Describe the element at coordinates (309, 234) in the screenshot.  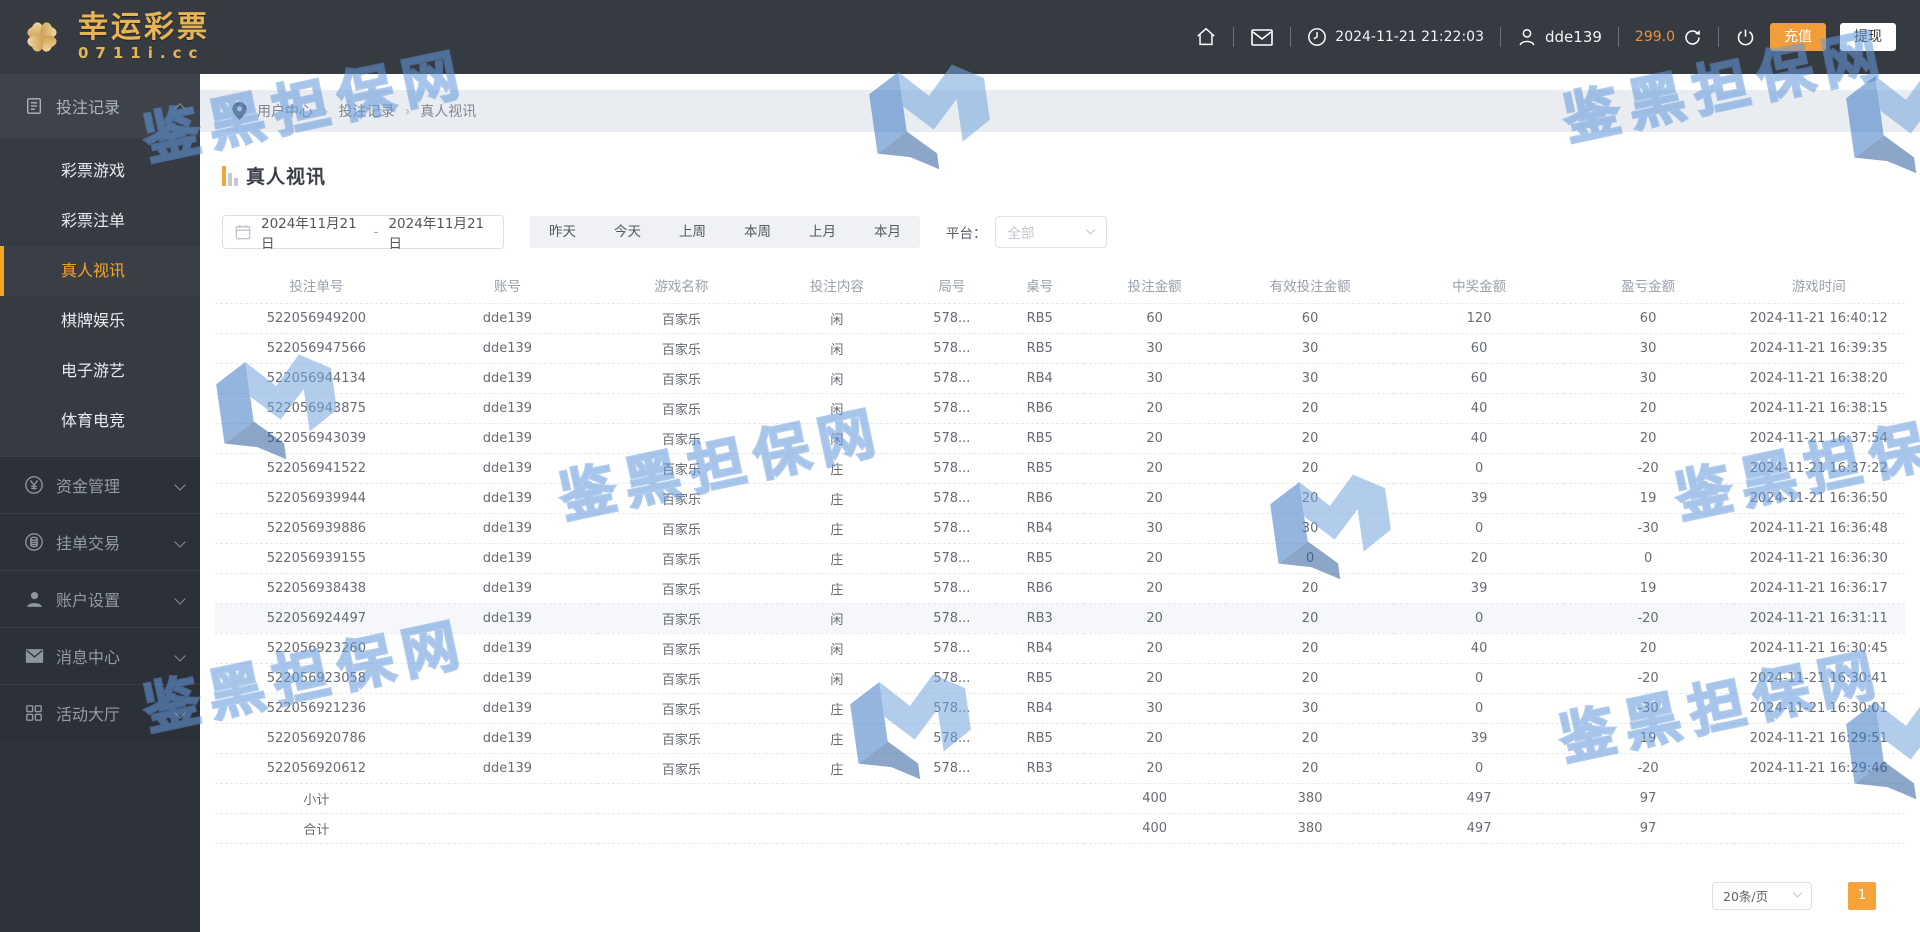
I see `date-range-start: 2024年11月21日` at that location.